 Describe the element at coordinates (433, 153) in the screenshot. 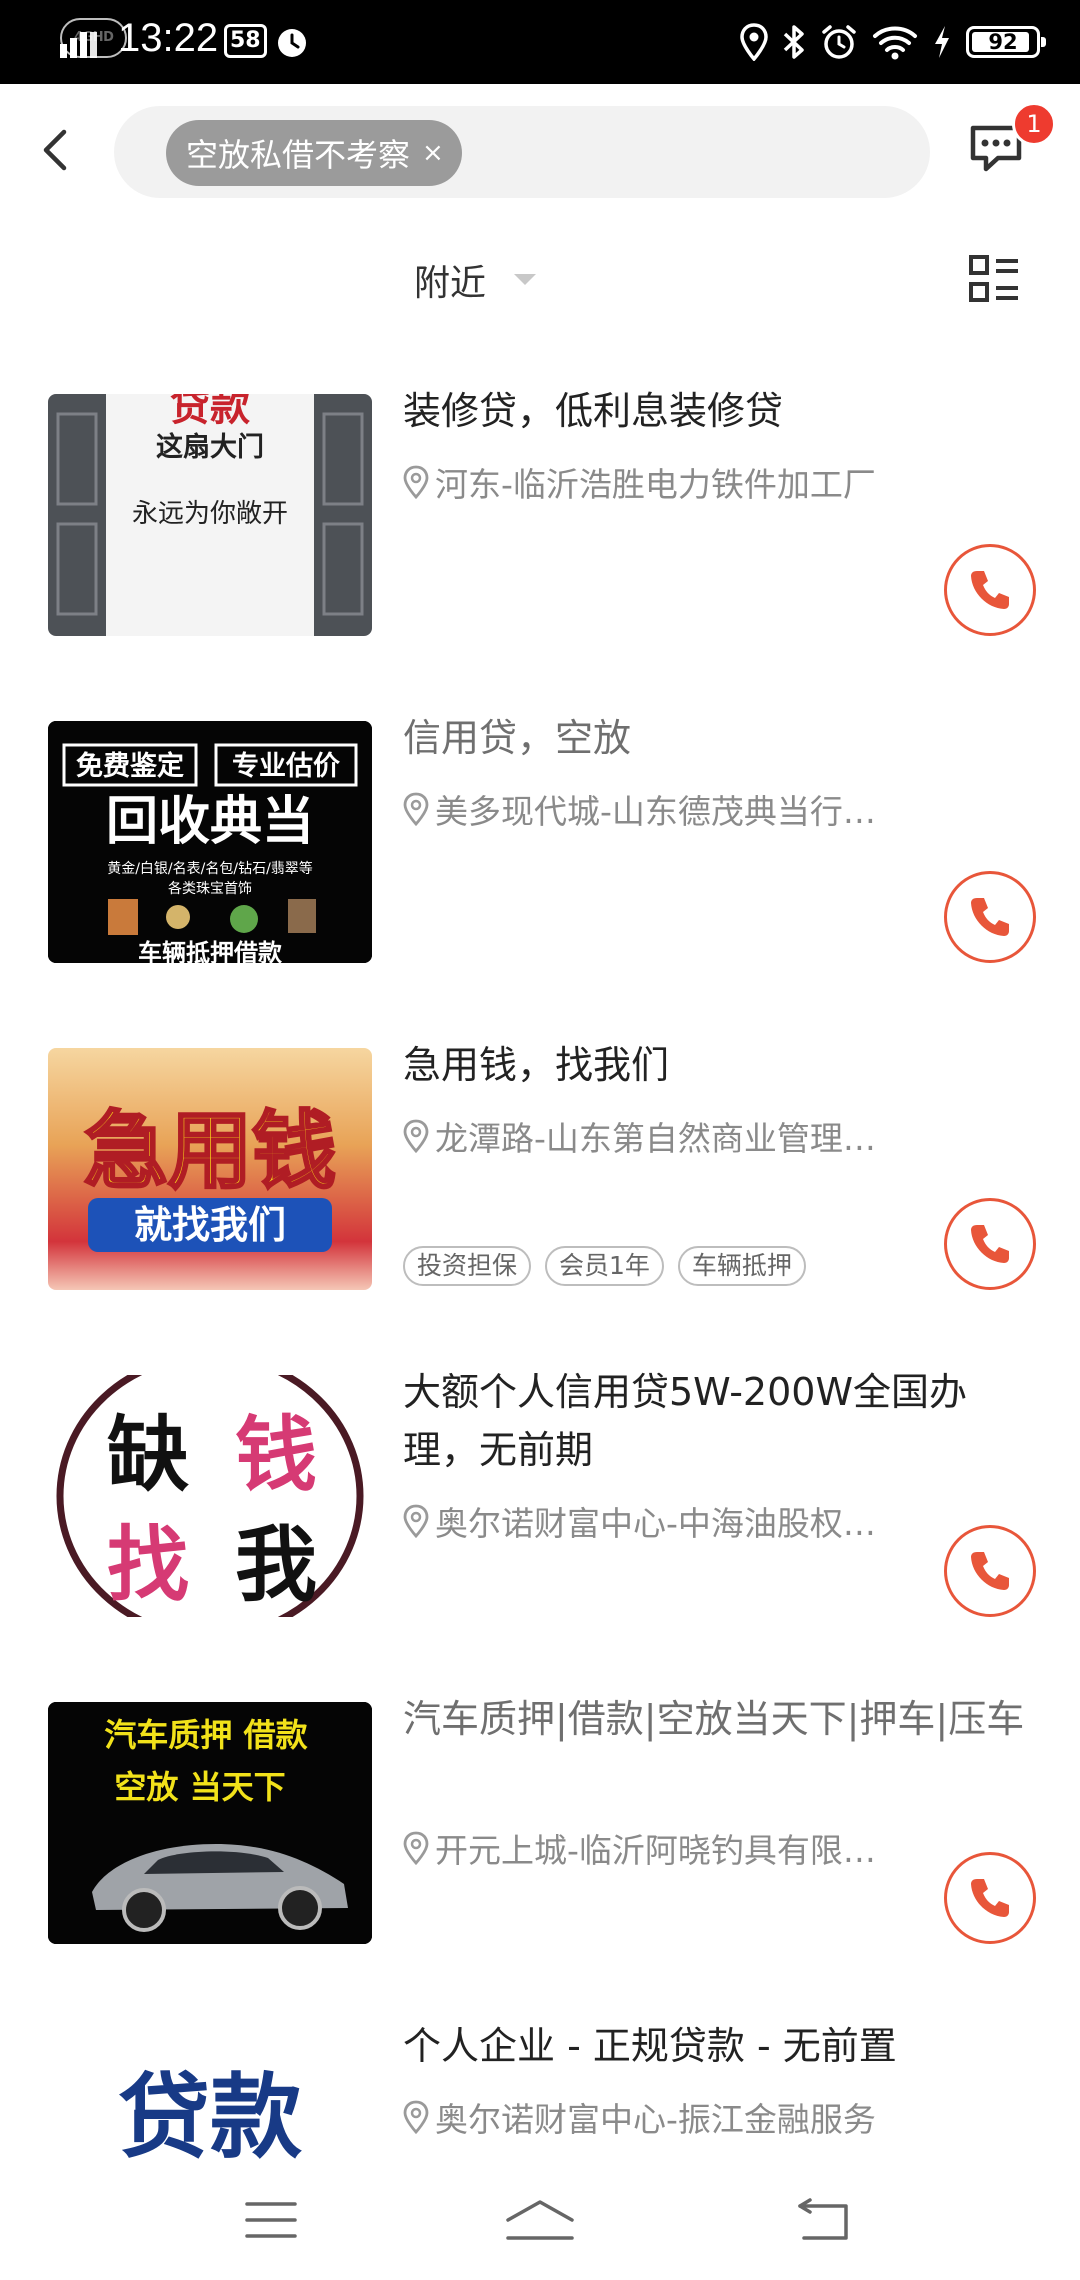

I see `chip-close-icon: ×` at that location.